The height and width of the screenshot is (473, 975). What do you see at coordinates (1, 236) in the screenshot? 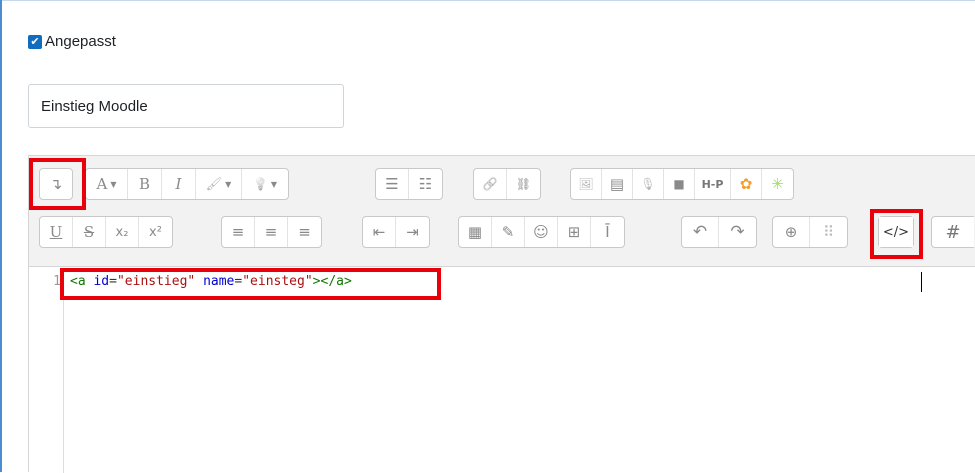
I see `frame-left-border` at bounding box center [1, 236].